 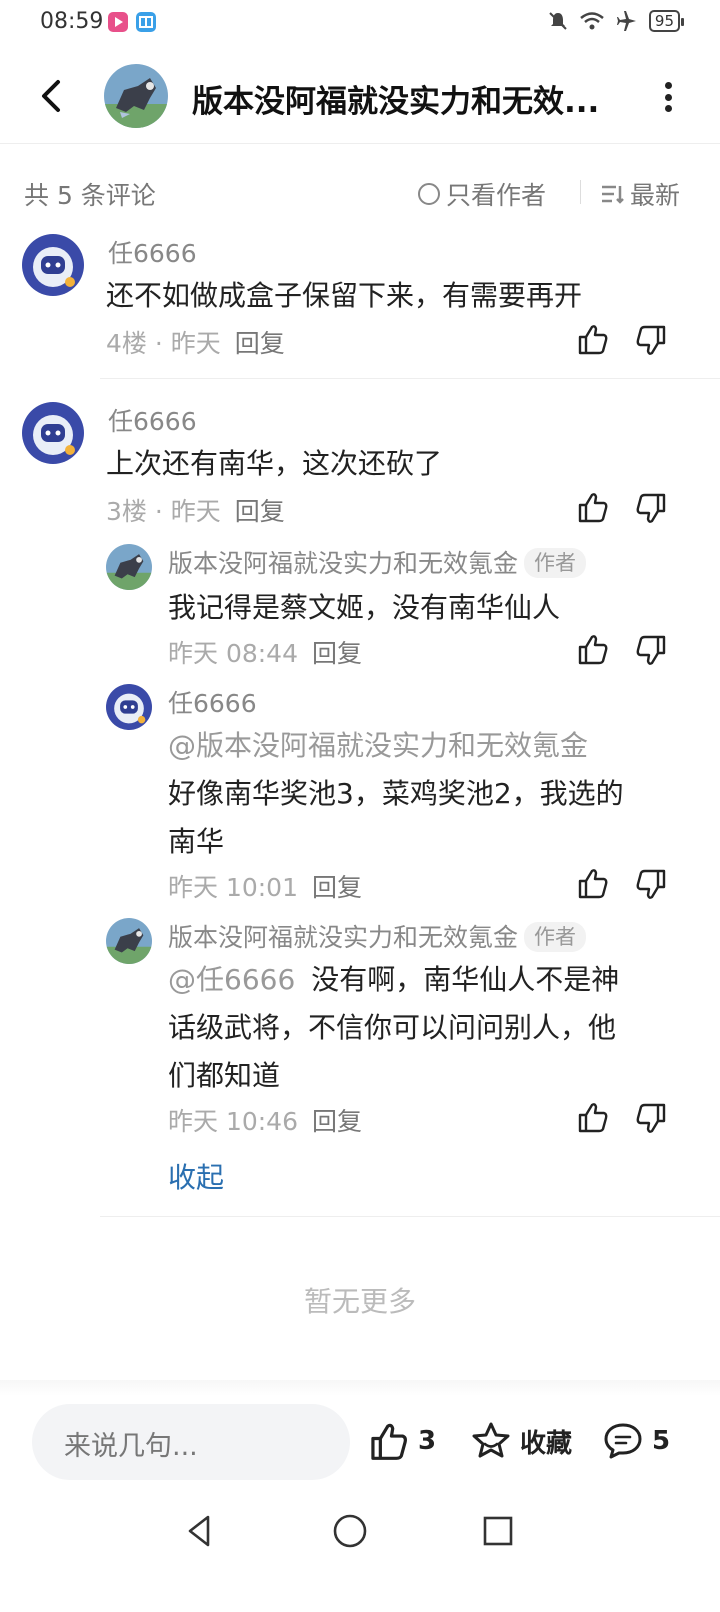 What do you see at coordinates (359, 1301) in the screenshot?
I see `no-more-text: 暂无更多` at bounding box center [359, 1301].